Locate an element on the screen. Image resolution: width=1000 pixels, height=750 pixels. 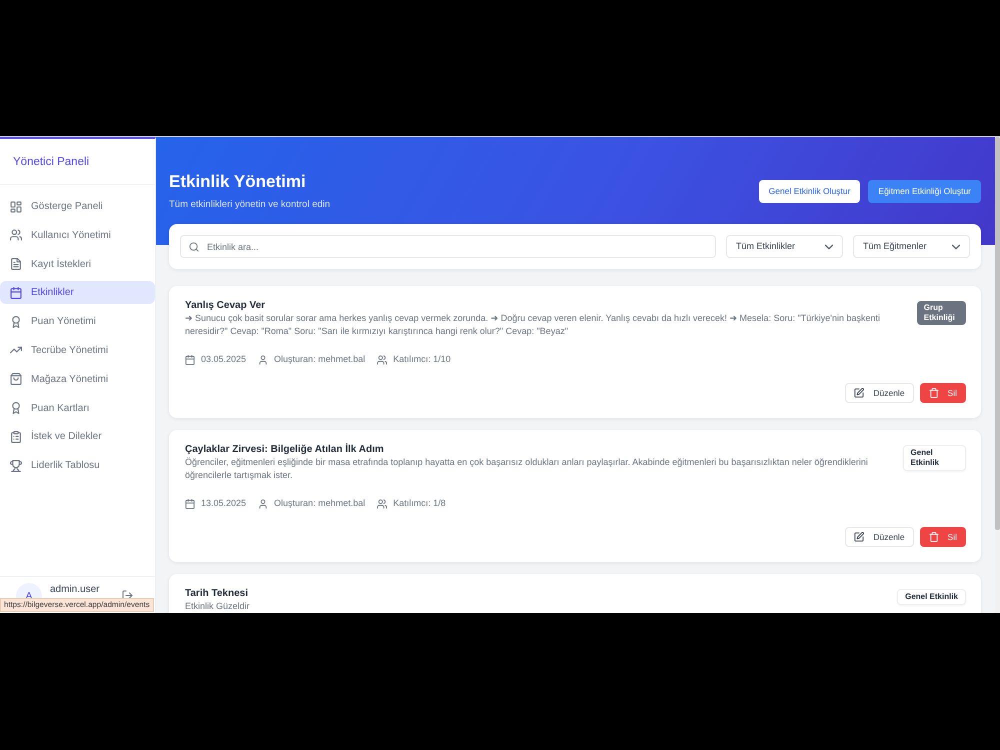
sidebar-title: Yönetici Paneli is located at coordinates (51, 161).